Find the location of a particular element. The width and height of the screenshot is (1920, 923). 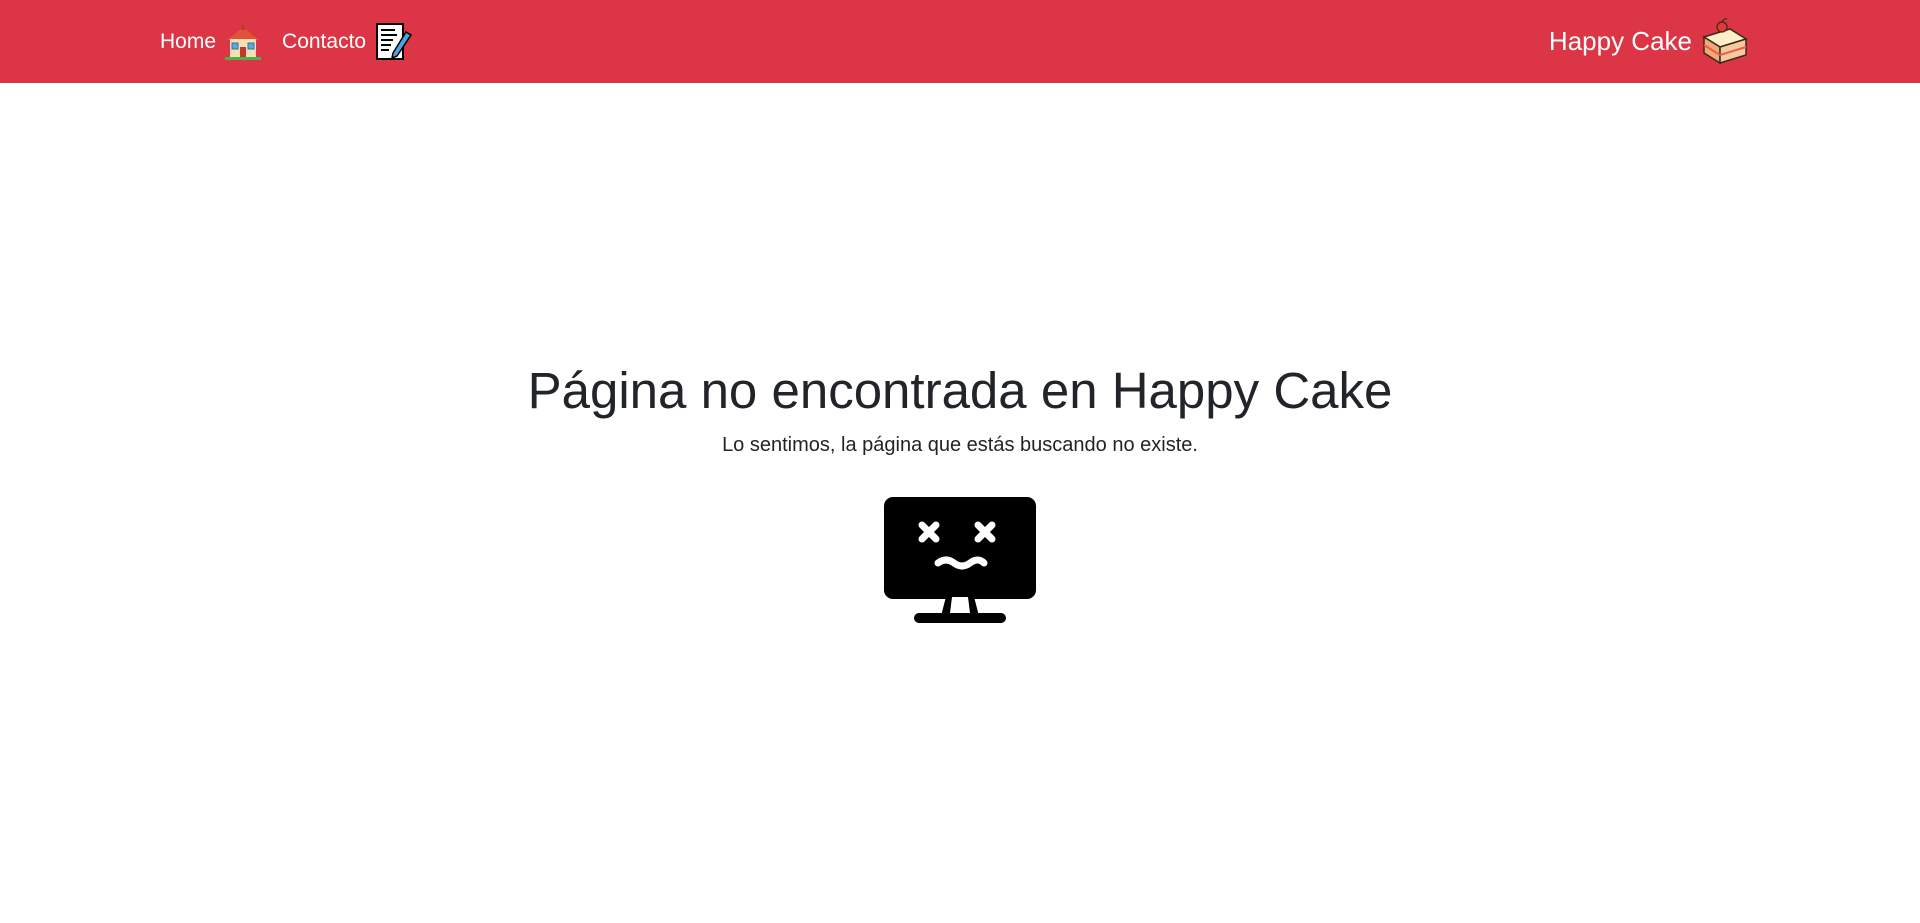

nav-link-home-label: Home is located at coordinates (188, 41).